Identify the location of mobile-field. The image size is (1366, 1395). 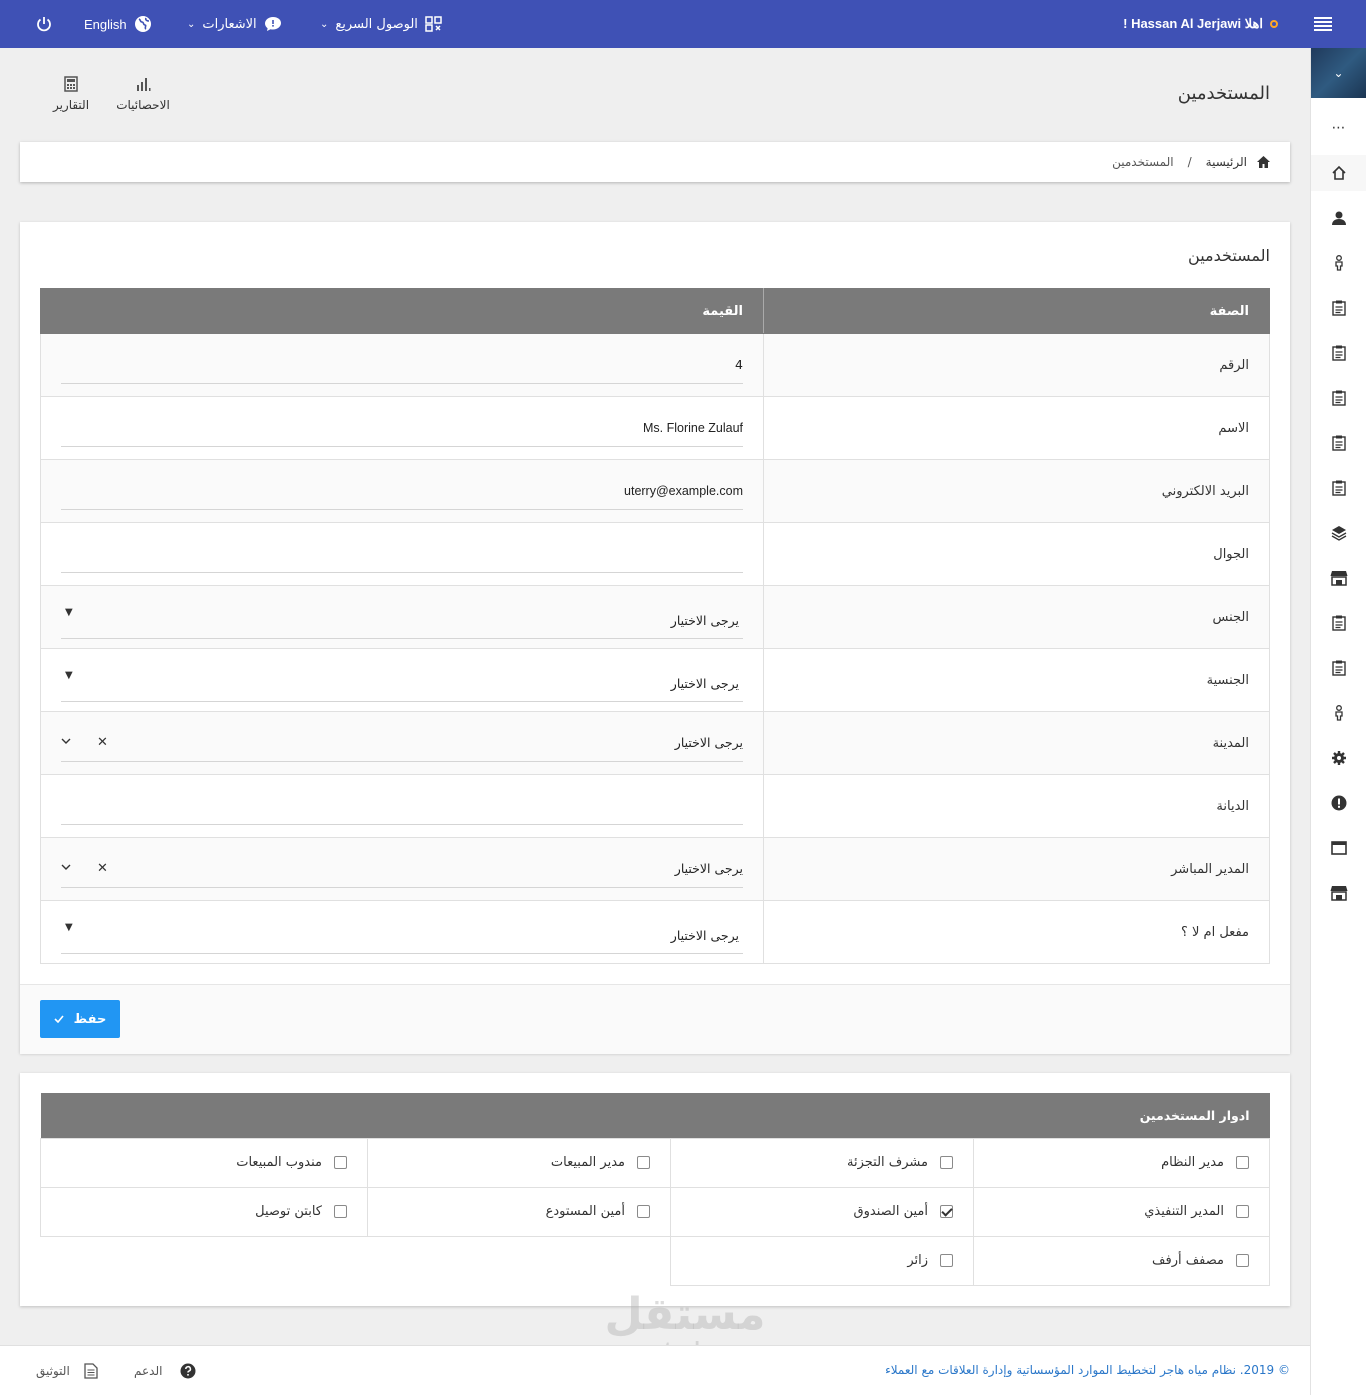
(402, 554).